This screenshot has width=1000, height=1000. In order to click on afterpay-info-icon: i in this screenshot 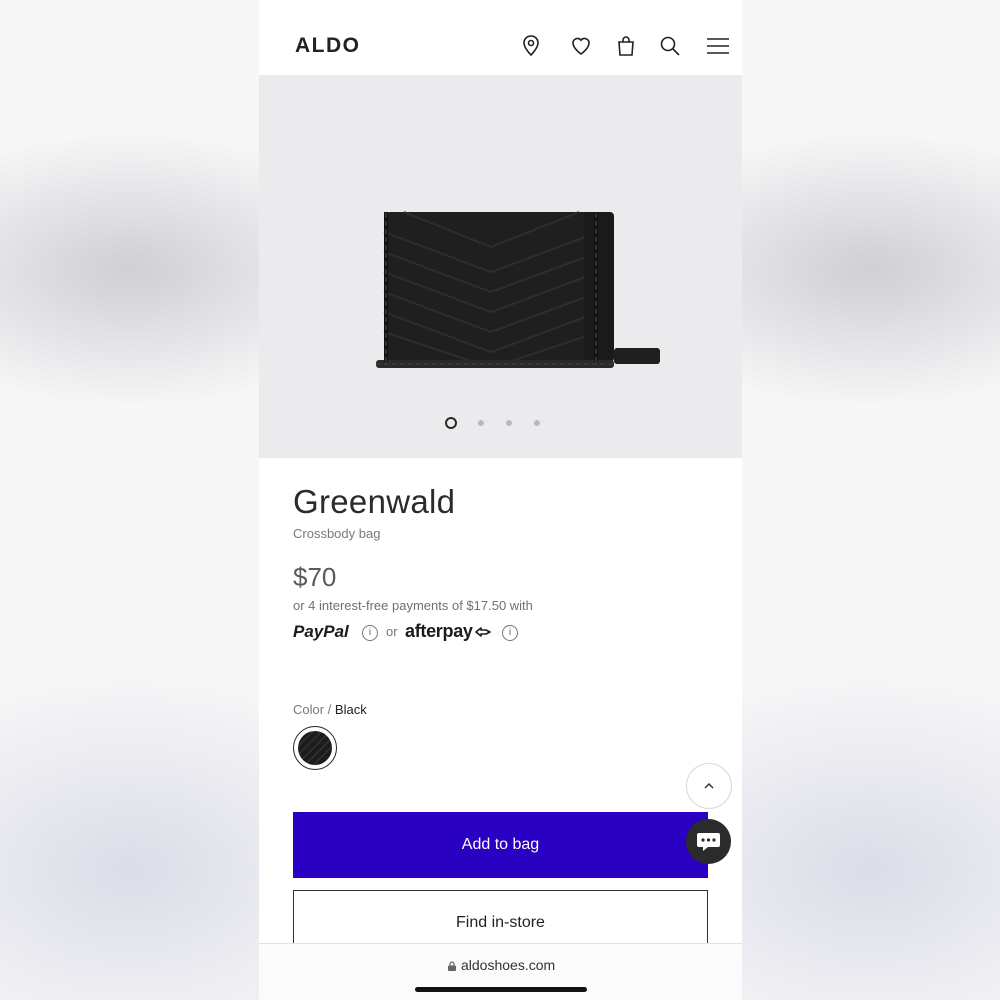, I will do `click(510, 633)`.